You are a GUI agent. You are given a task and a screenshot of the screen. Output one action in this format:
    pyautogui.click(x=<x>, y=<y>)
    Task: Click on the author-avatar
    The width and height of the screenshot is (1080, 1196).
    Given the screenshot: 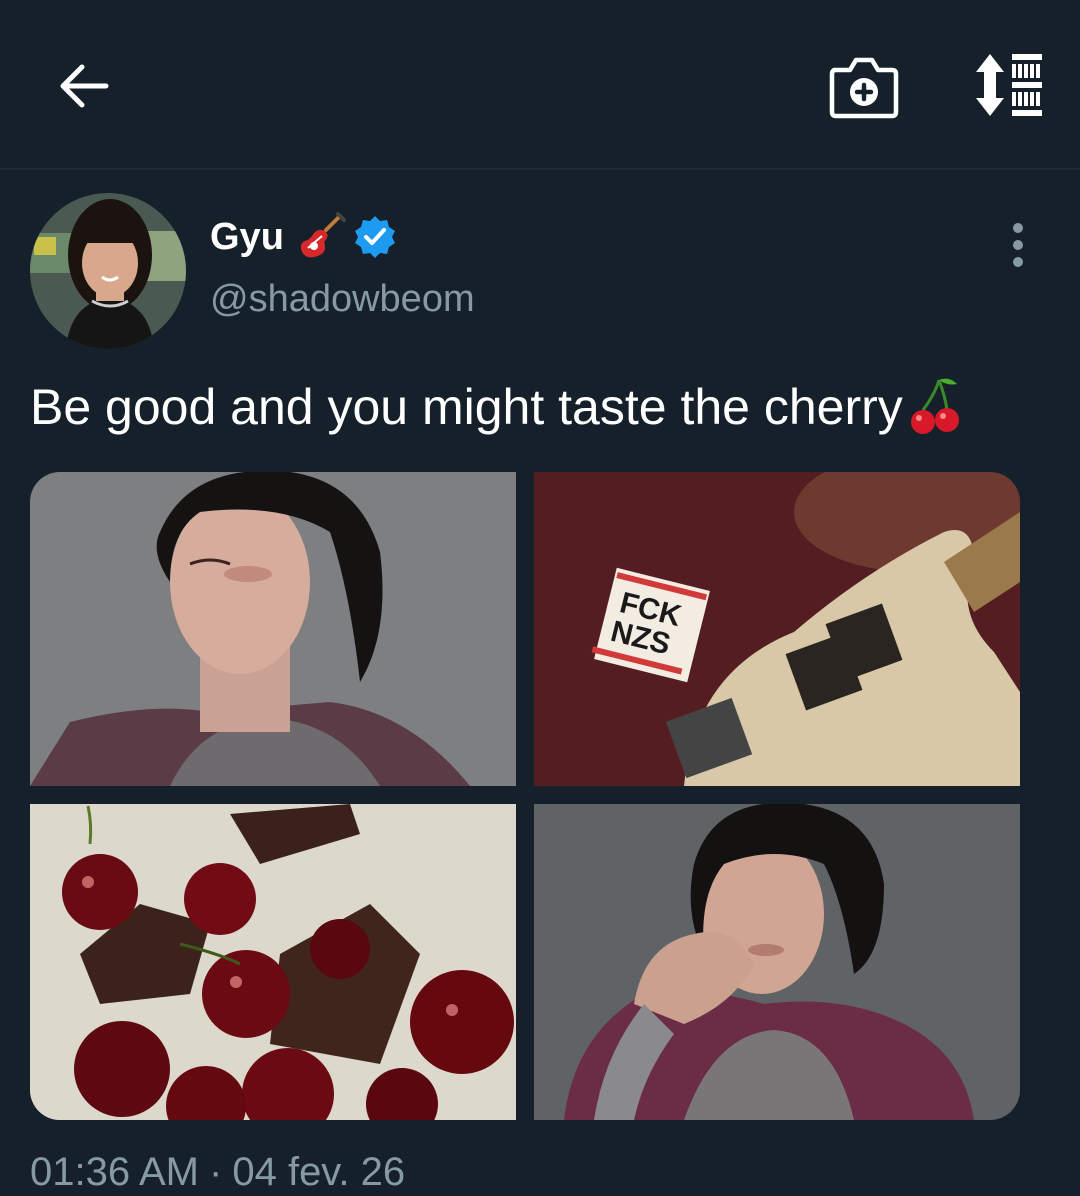 What is the action you would take?
    pyautogui.click(x=108, y=271)
    